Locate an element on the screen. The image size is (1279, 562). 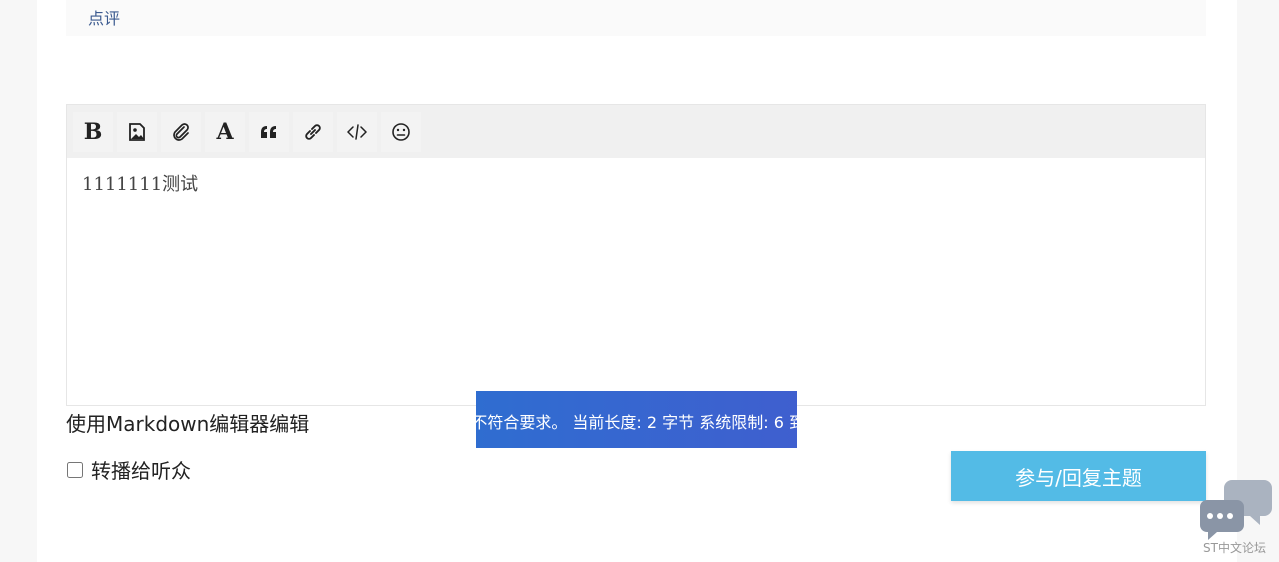
comment-link: 点评 is located at coordinates (104, 17).